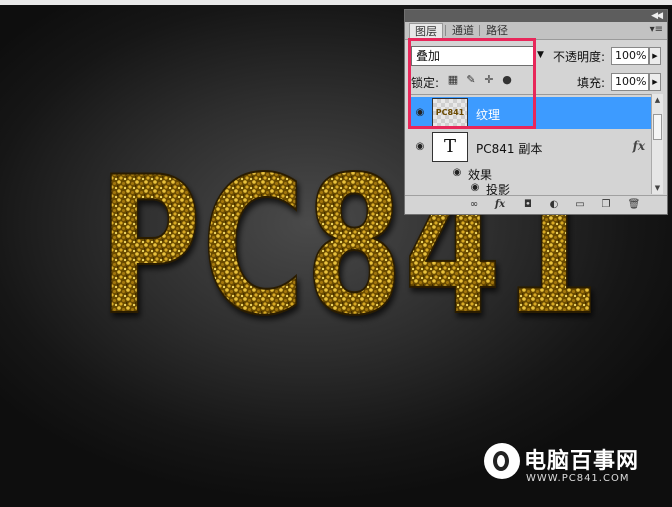 This screenshot has height=507, width=672. I want to click on scroll-up-icon: ▲, so click(657, 100).